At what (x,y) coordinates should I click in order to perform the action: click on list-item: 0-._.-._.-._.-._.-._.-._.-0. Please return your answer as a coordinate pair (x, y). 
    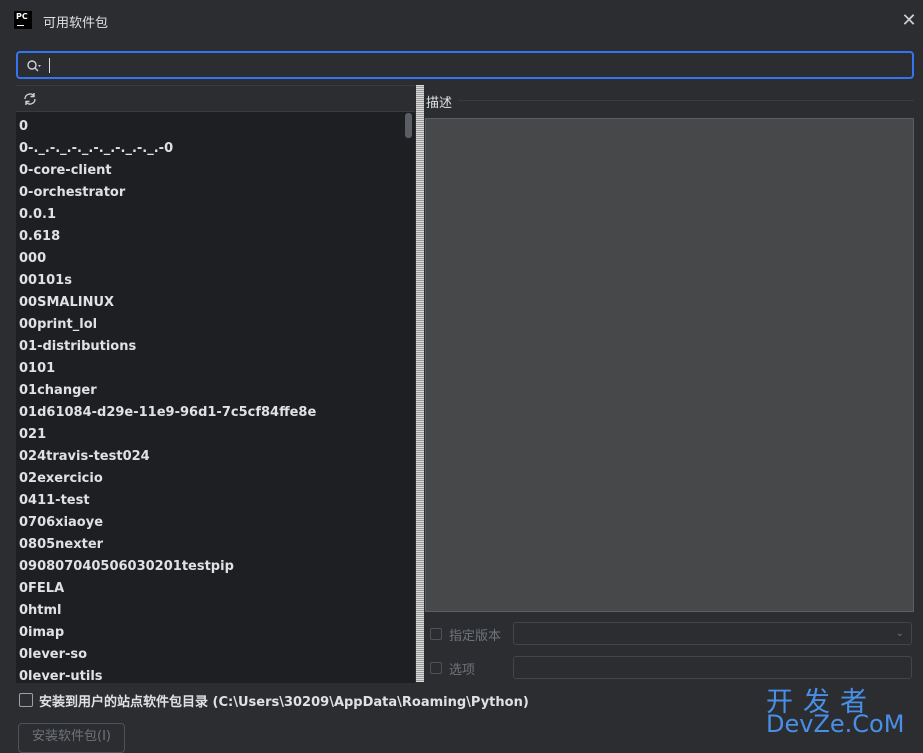
    Looking at the image, I should click on (96, 149).